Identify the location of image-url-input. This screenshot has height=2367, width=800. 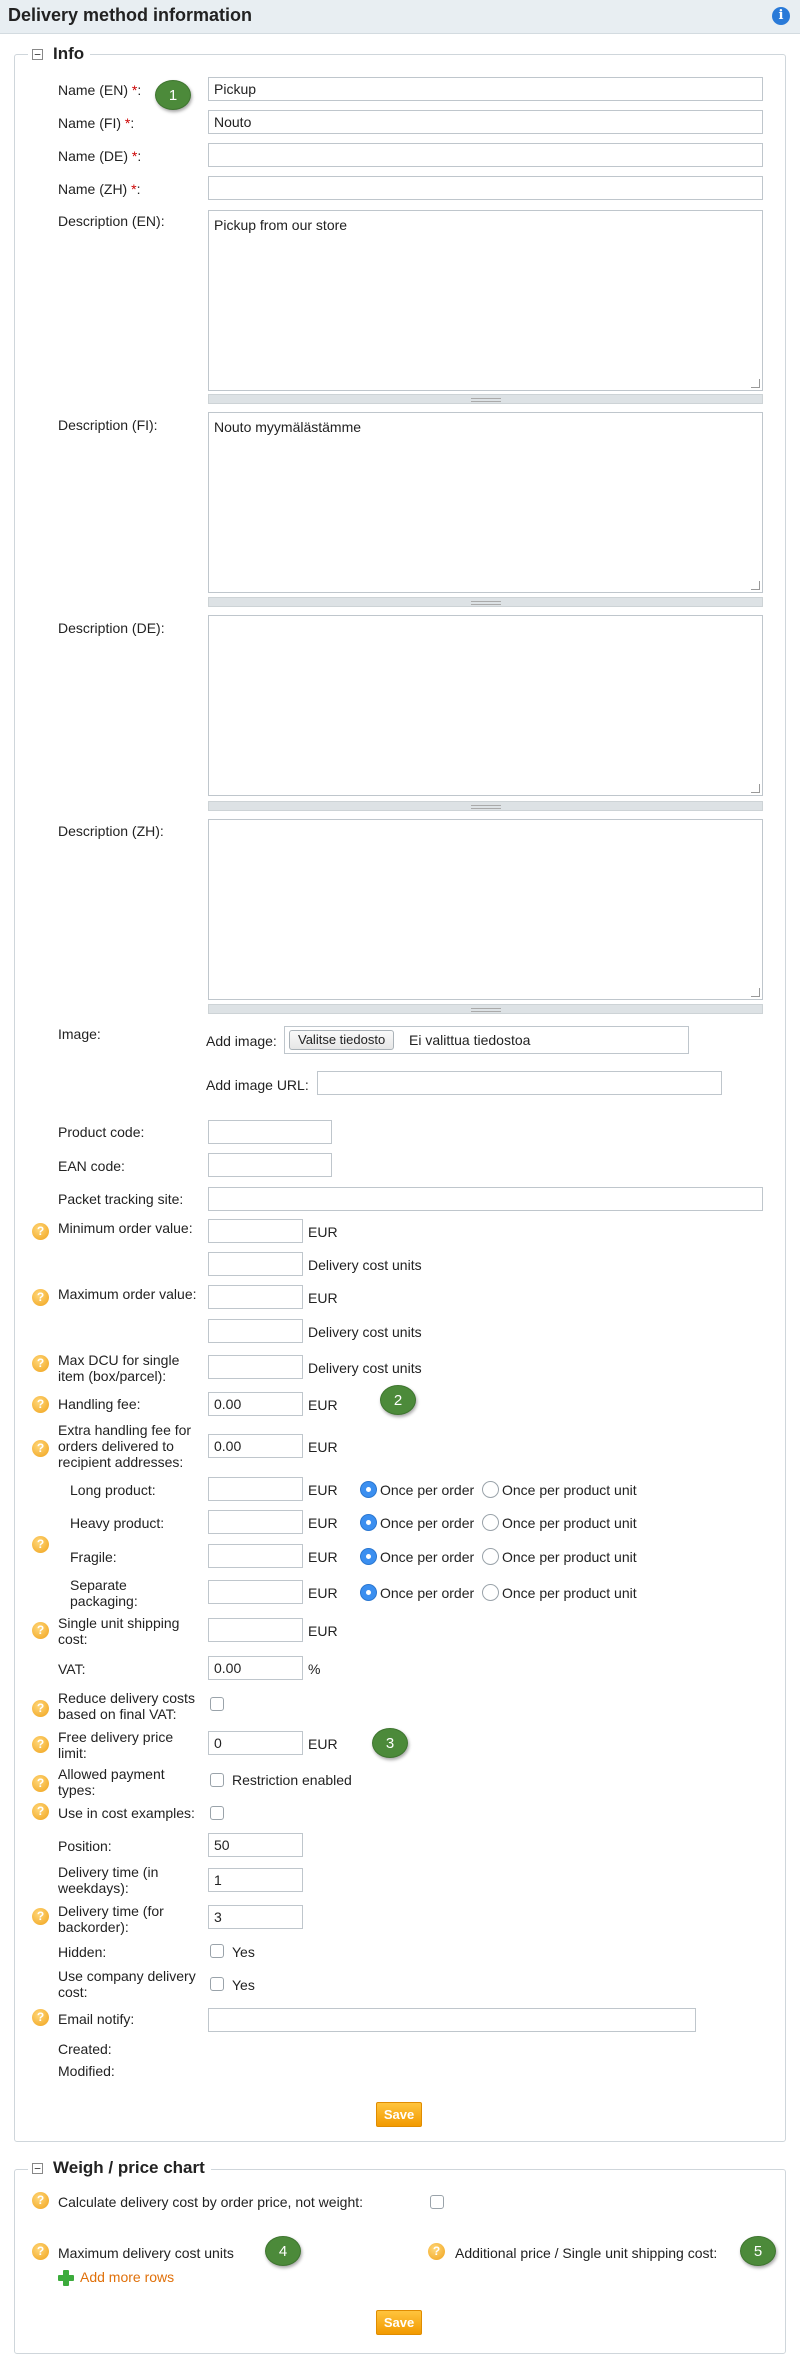
(519, 1083).